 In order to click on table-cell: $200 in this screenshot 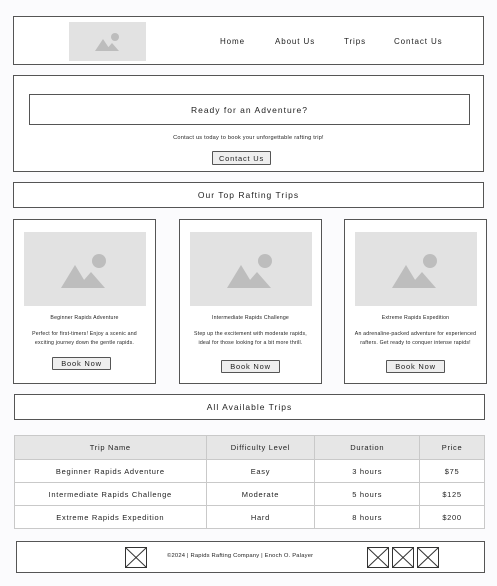, I will do `click(452, 517)`.